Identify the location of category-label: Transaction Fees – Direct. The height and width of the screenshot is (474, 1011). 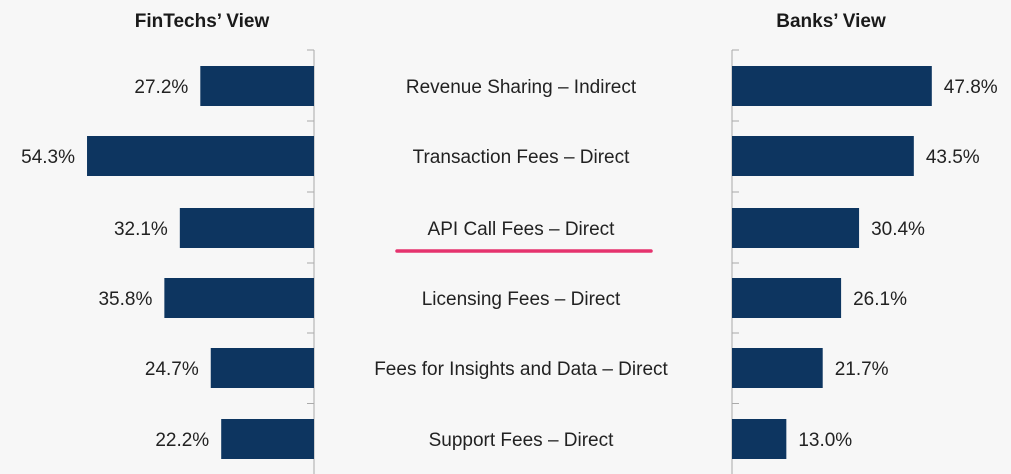
(522, 157).